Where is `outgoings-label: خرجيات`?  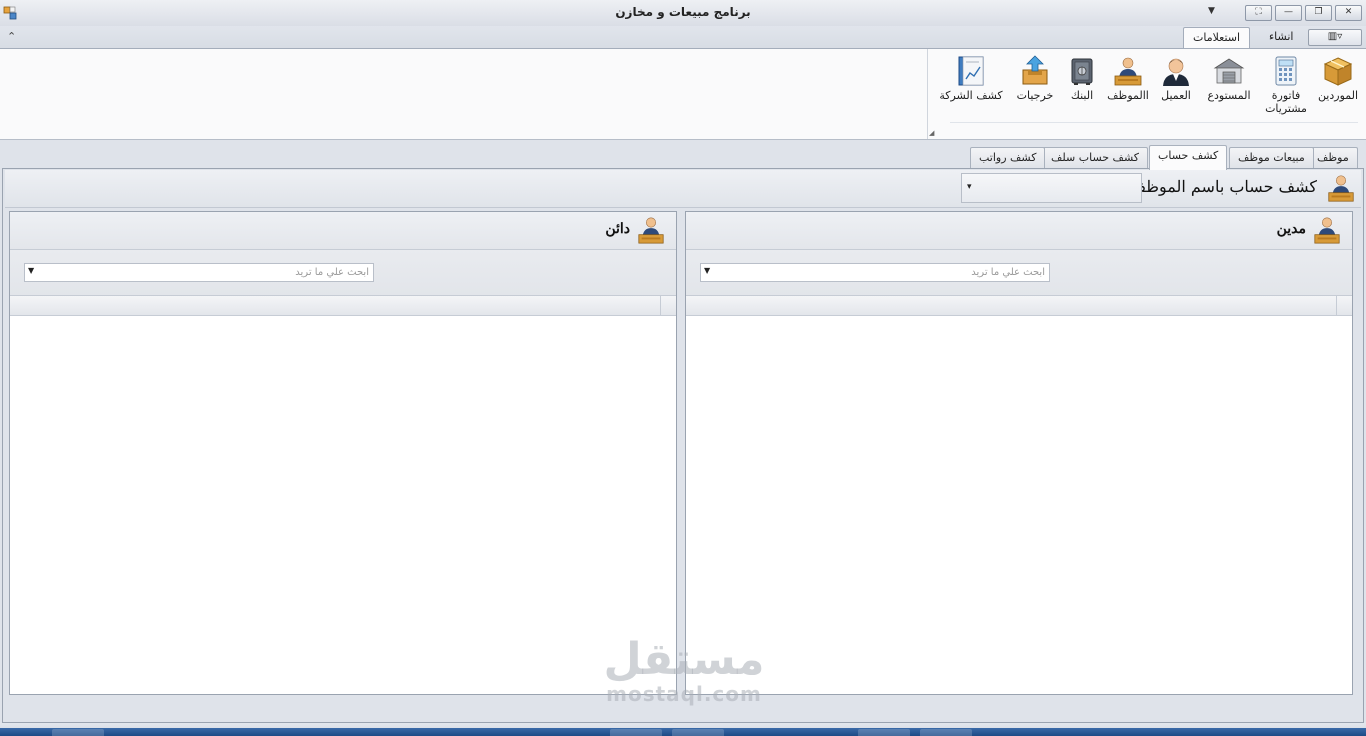 outgoings-label: خرجيات is located at coordinates (1035, 95).